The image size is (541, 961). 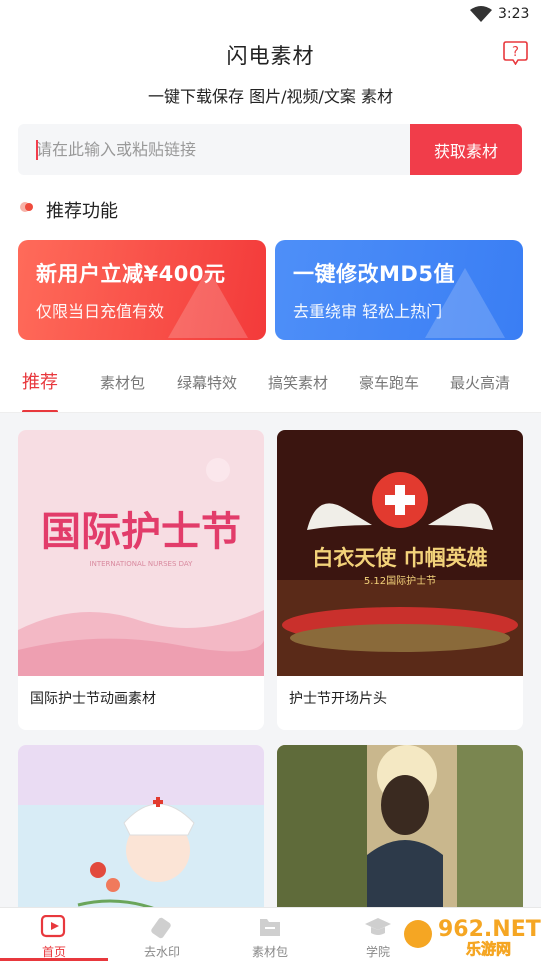 I want to click on nav-material-pack: 素材包, so click(x=270, y=934).